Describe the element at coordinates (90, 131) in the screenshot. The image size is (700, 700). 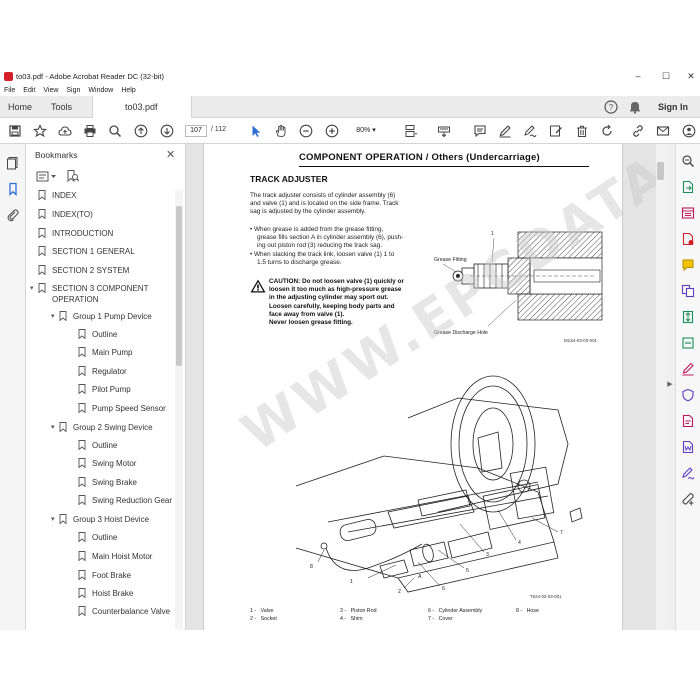
I see `print-icon` at that location.